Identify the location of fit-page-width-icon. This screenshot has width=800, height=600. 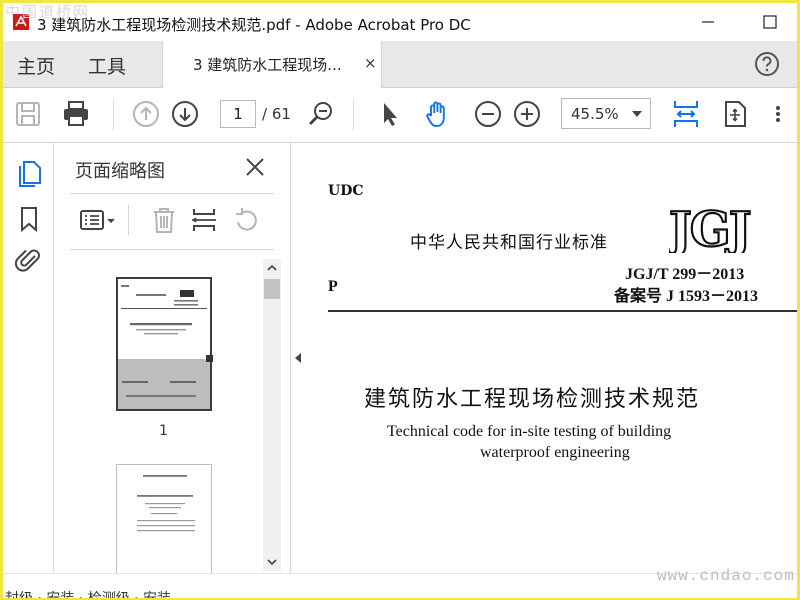
(686, 114).